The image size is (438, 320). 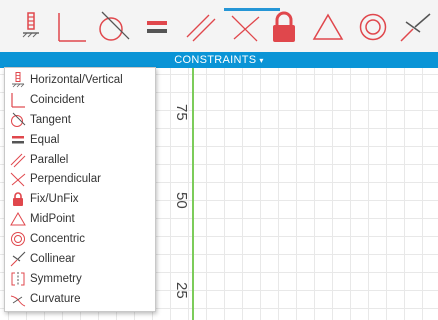 What do you see at coordinates (181, 290) in the screenshot?
I see `axis-label-25: 25` at bounding box center [181, 290].